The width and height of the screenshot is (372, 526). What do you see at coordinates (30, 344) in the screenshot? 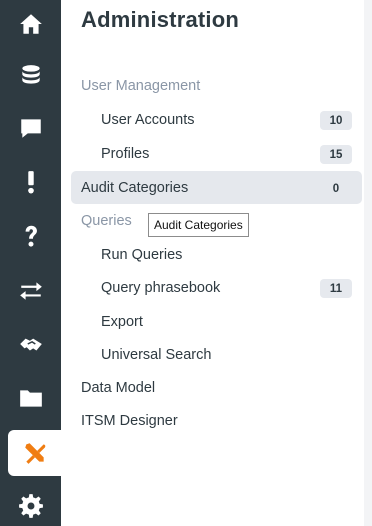
I see `handshake-icon` at bounding box center [30, 344].